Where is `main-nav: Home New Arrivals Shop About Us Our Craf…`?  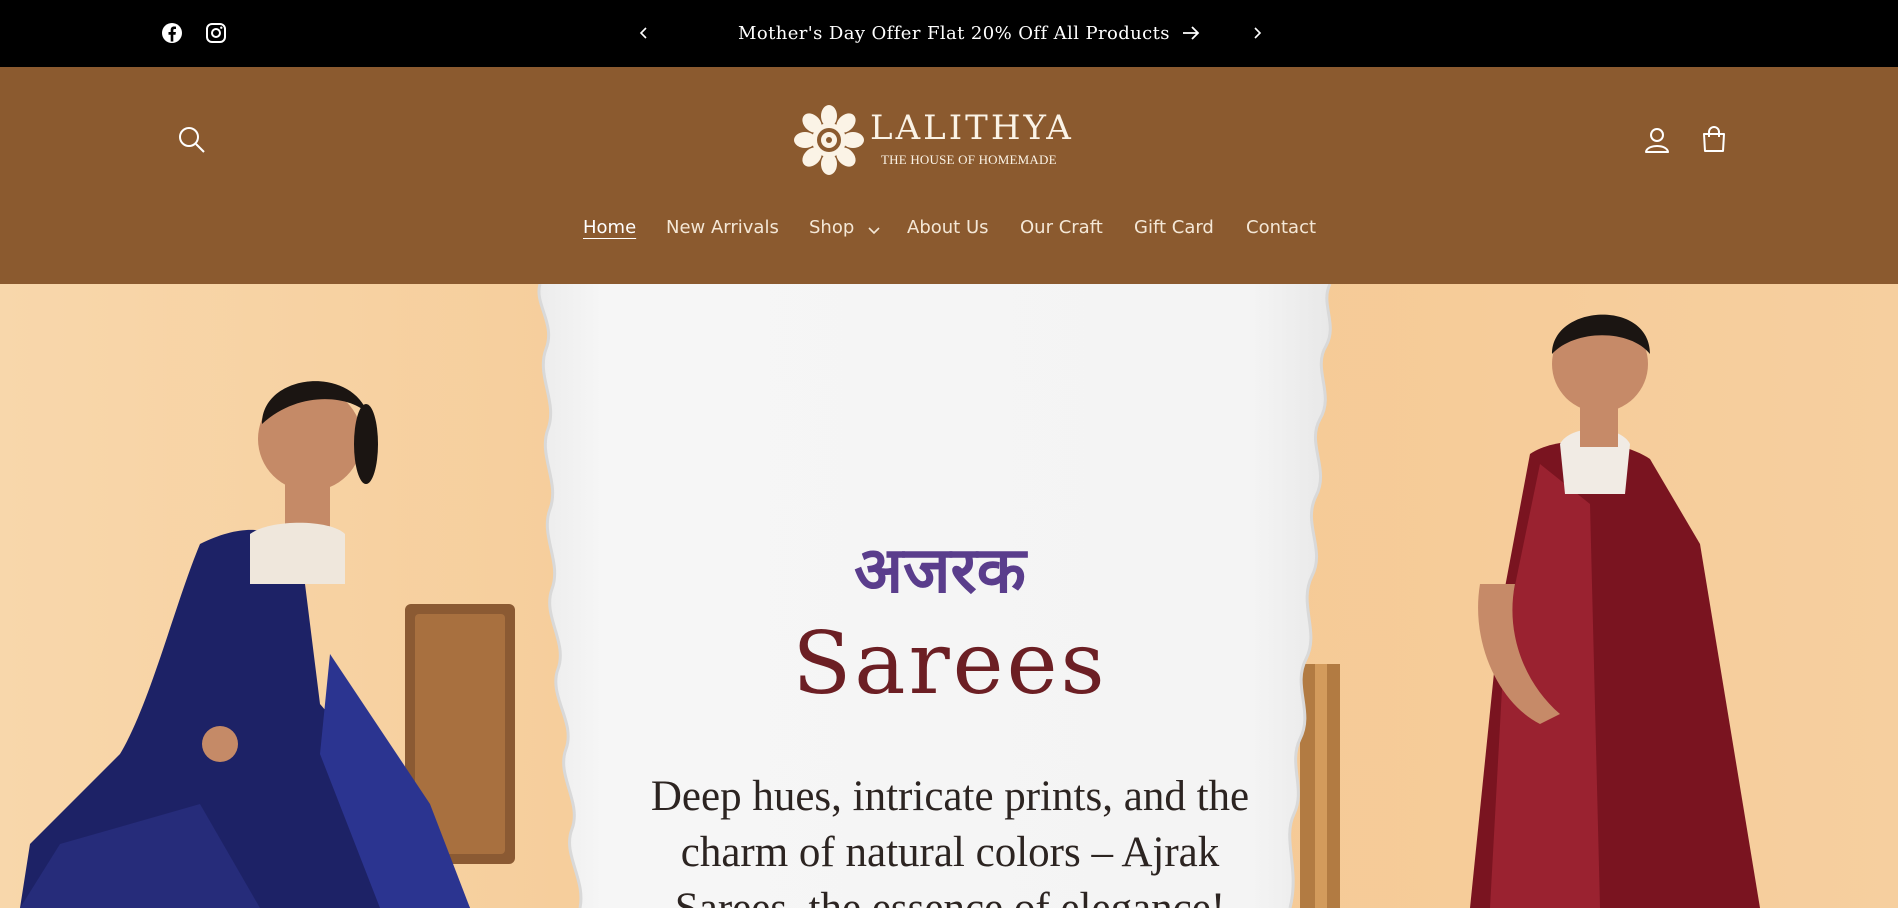 main-nav: Home New Arrivals Shop About Us Our Craf… is located at coordinates (949, 232).